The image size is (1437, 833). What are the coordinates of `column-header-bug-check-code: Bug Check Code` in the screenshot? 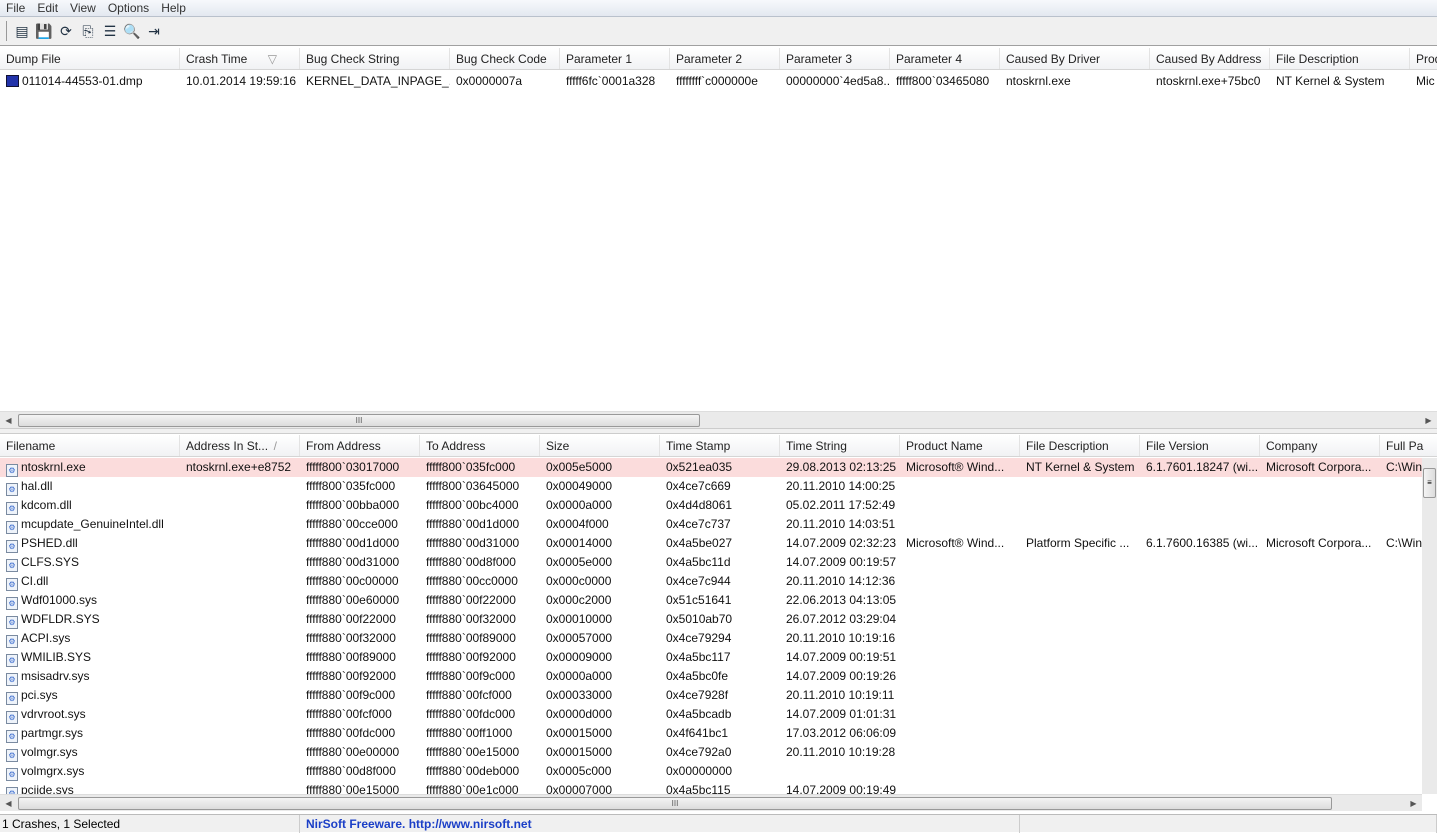 It's located at (505, 58).